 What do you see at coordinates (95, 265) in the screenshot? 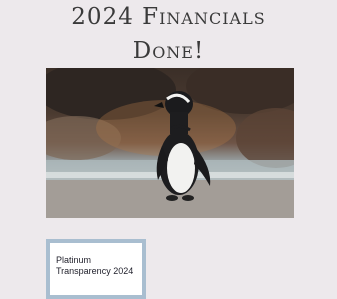
I see `badge-label: Platinum Transparency 2024` at bounding box center [95, 265].